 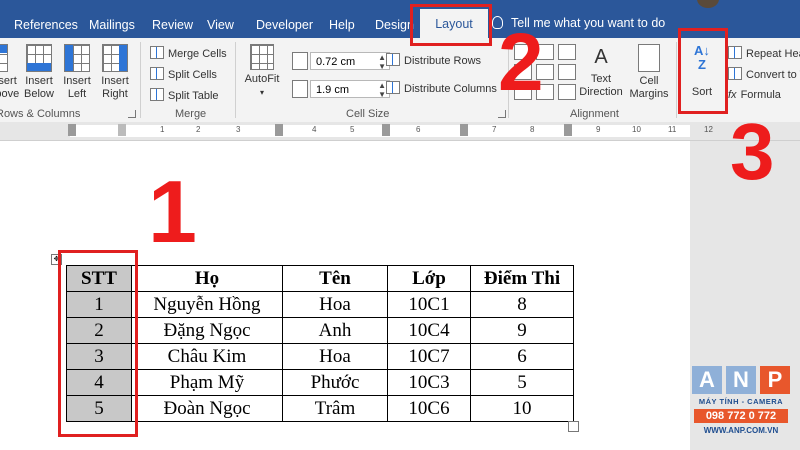 I want to click on horizontal-ruler: 1 2 3 4 5 6 7 8 9 10 11 12 13, so click(x=400, y=131).